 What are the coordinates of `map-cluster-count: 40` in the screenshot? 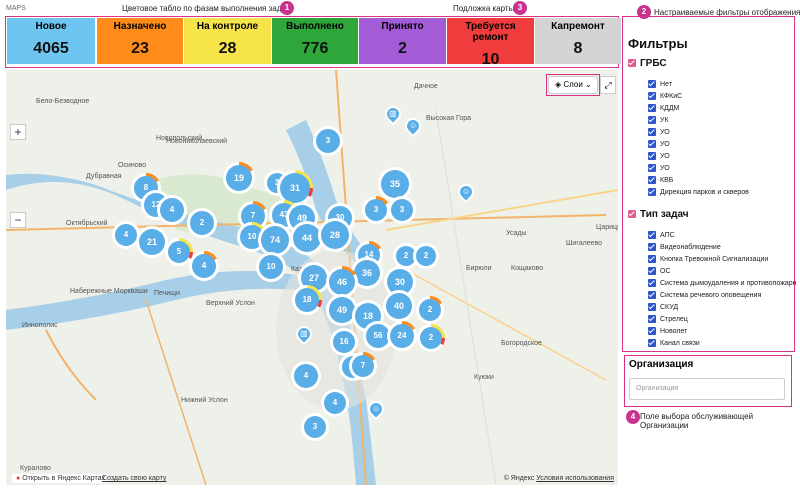 It's located at (399, 306).